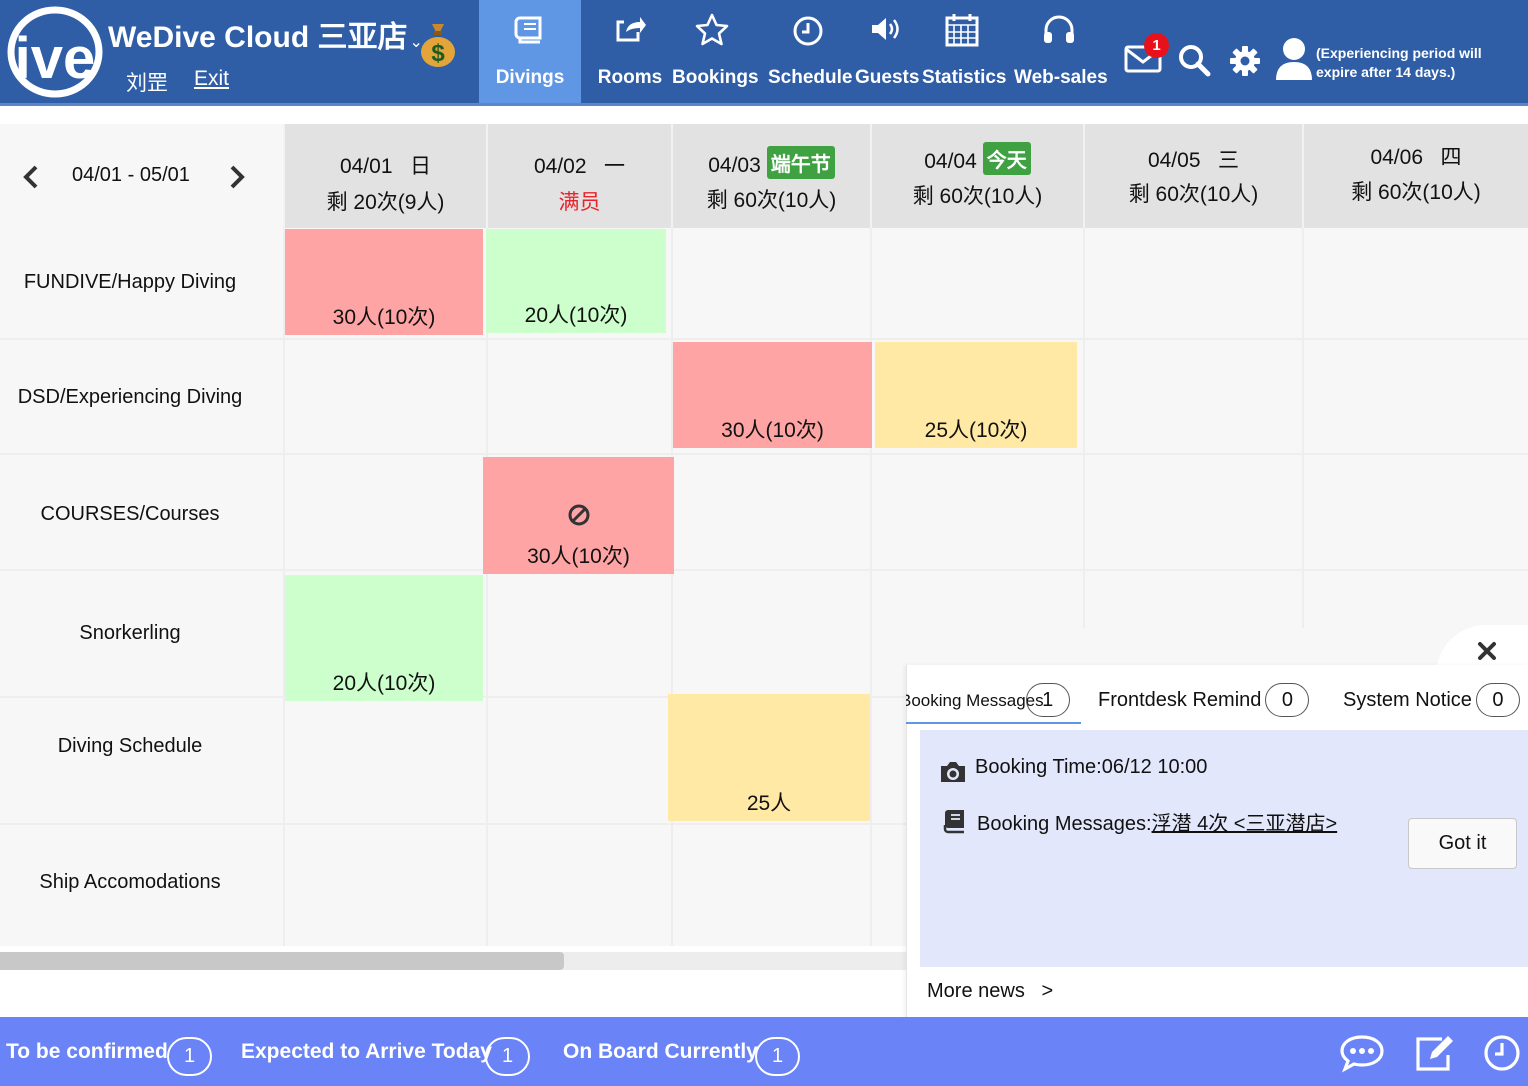 This screenshot has height=1086, width=1528. Describe the element at coordinates (258, 37) in the screenshot. I see `brand-name: WeDive Cloud 三亚店` at that location.